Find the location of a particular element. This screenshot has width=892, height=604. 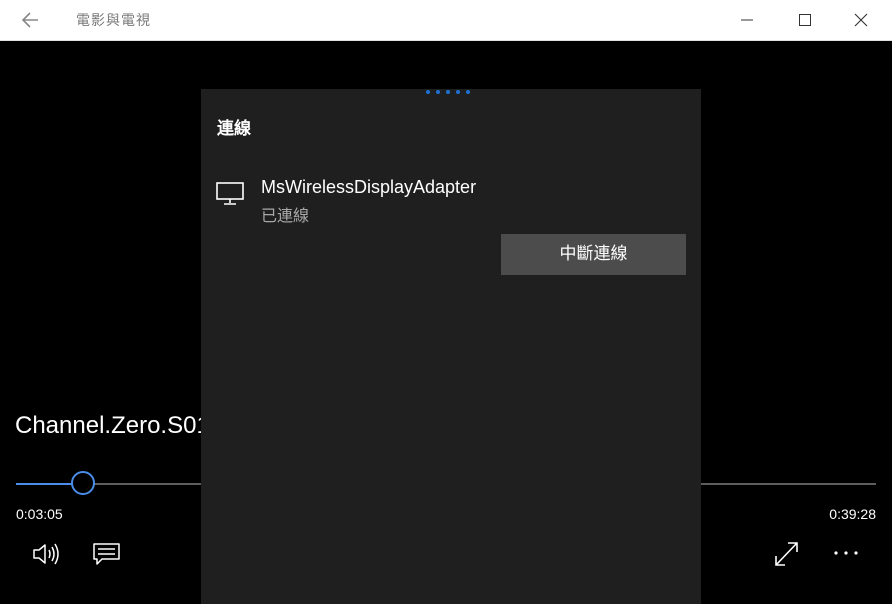

monitor-icon is located at coordinates (230, 193).